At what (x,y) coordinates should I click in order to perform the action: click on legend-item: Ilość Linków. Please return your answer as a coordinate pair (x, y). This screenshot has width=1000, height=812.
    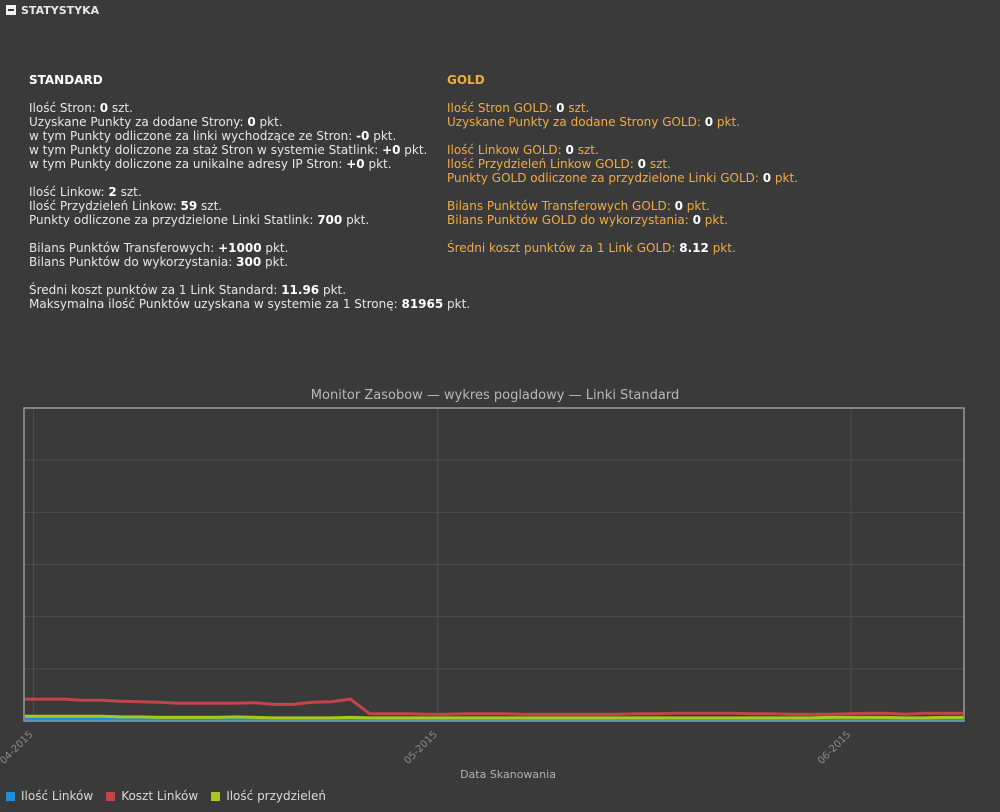
    Looking at the image, I should click on (49, 796).